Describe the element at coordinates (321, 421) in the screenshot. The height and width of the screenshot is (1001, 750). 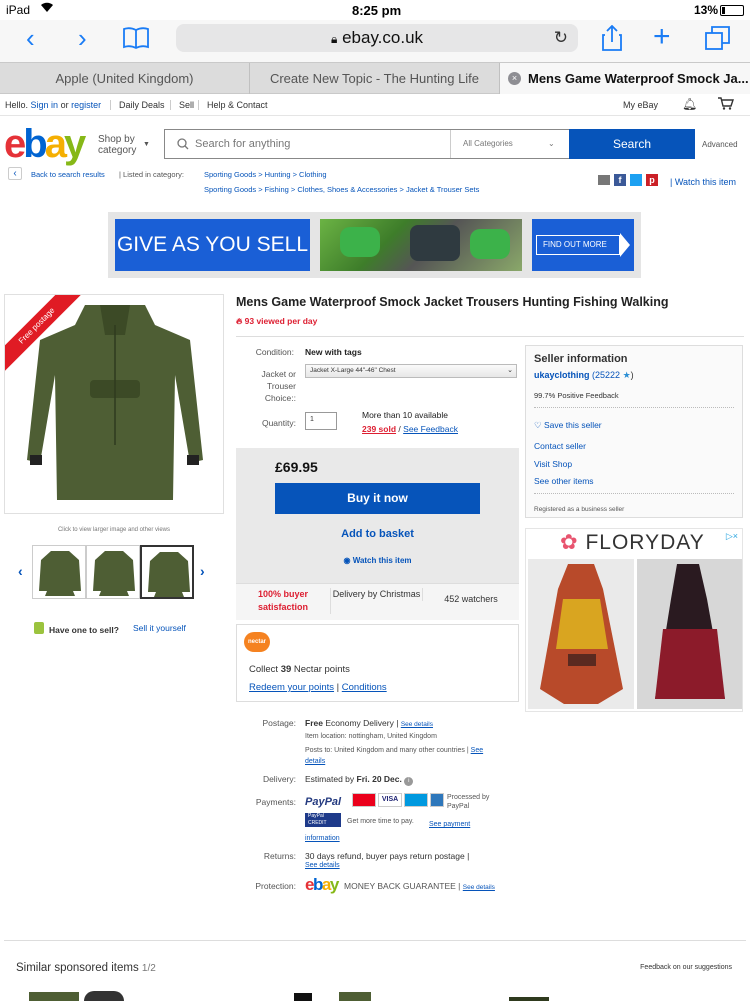
I see `quantity-input: 1` at that location.